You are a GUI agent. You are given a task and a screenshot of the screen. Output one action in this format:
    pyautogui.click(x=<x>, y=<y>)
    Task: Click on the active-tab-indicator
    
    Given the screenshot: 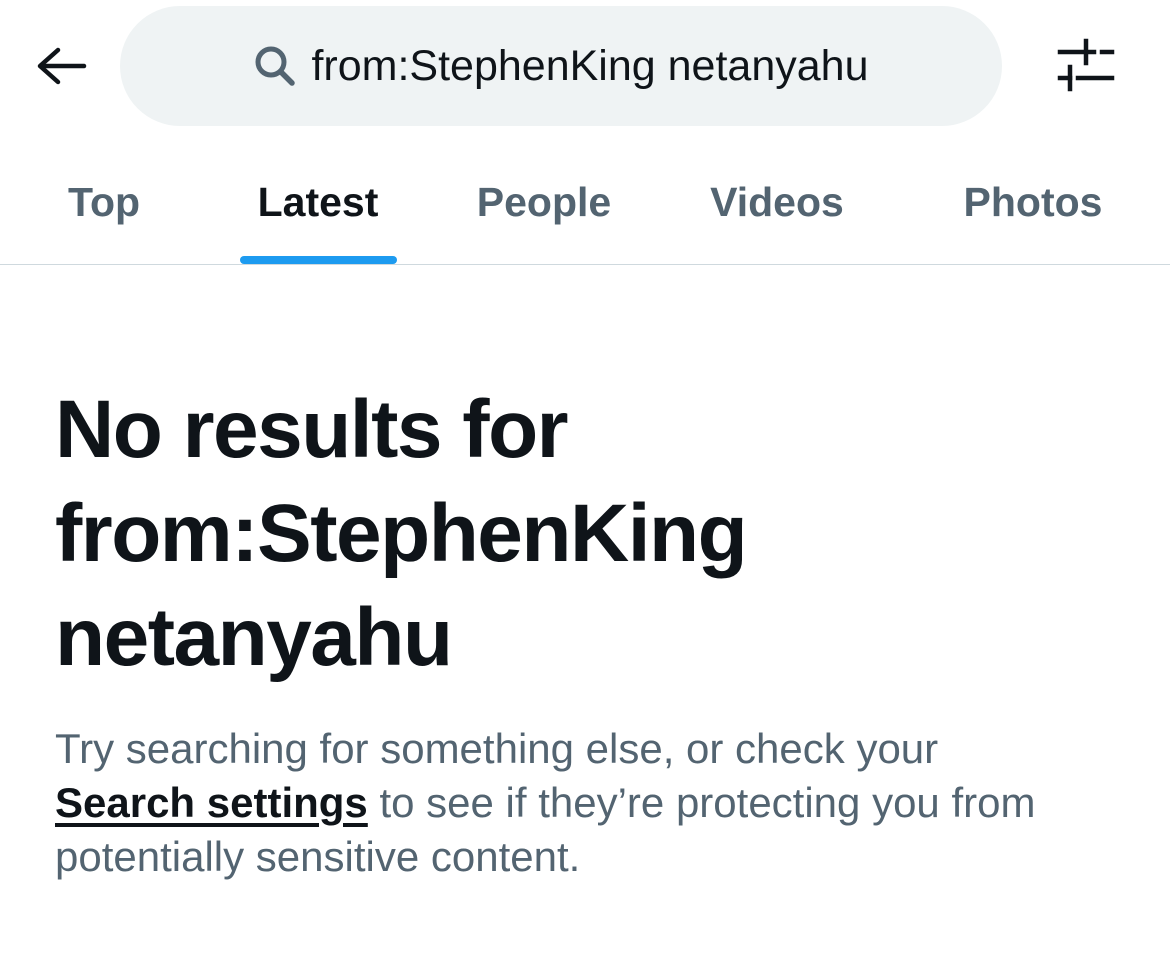 What is the action you would take?
    pyautogui.click(x=318, y=260)
    